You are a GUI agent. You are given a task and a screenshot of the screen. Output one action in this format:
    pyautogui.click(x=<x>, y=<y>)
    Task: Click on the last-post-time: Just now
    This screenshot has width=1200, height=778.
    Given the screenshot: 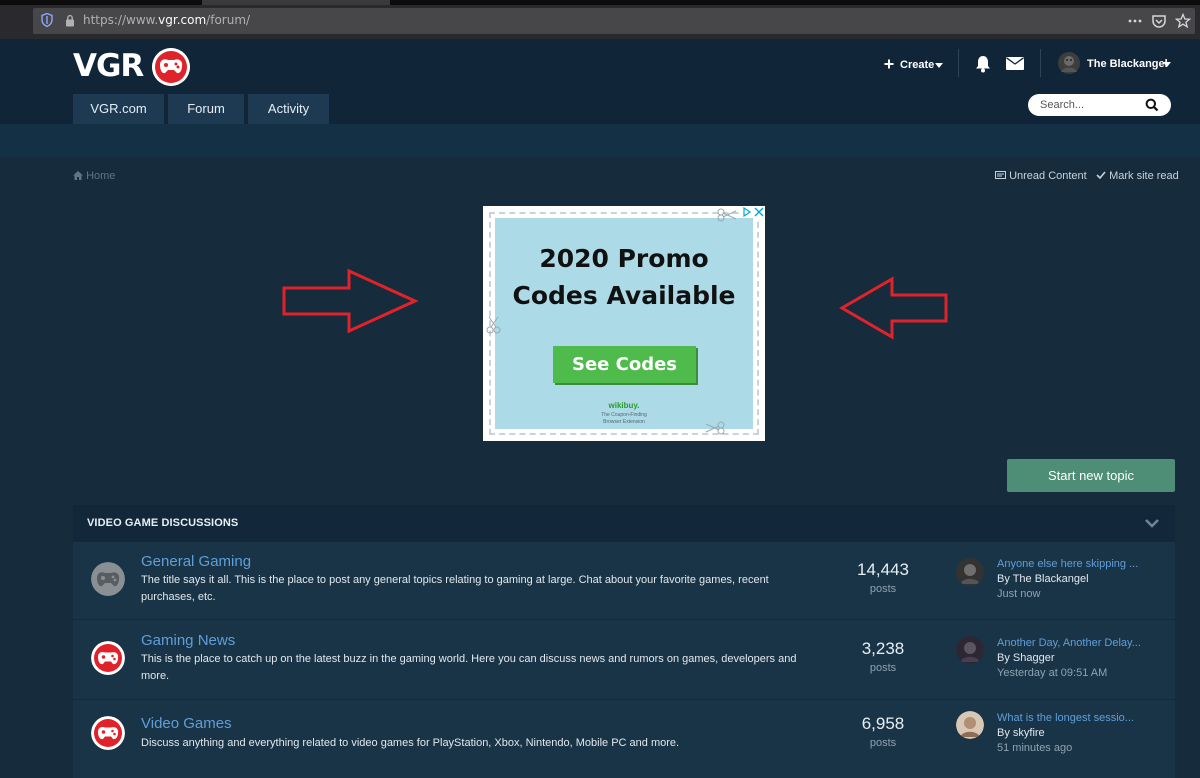 What is the action you would take?
    pyautogui.click(x=1019, y=594)
    